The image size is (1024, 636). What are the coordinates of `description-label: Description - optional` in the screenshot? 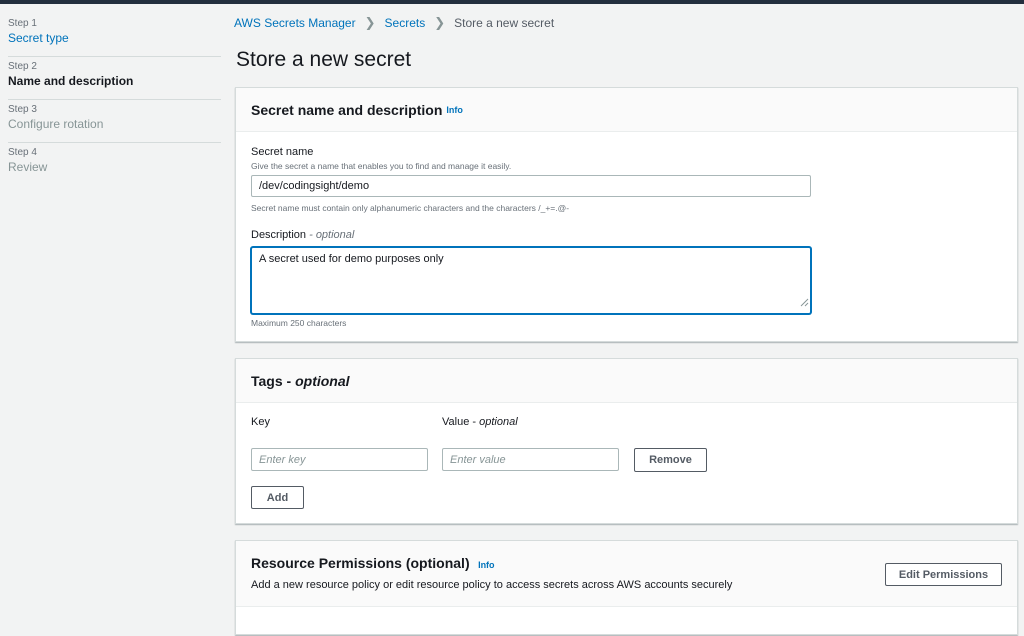 It's located at (302, 235).